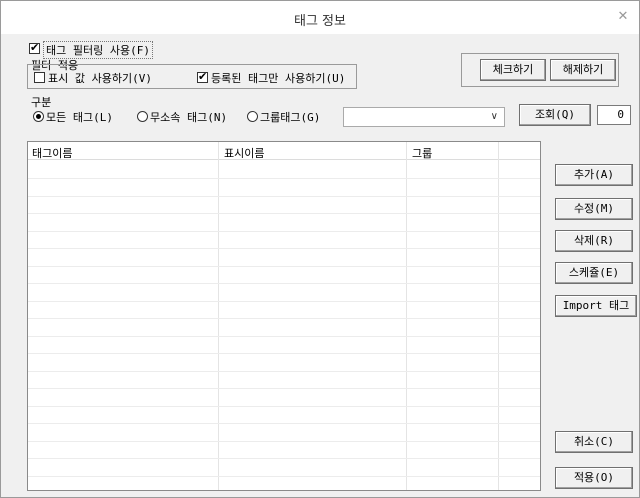 The image size is (640, 498). Describe the element at coordinates (202, 76) in the screenshot. I see `registered-only-check-box` at that location.